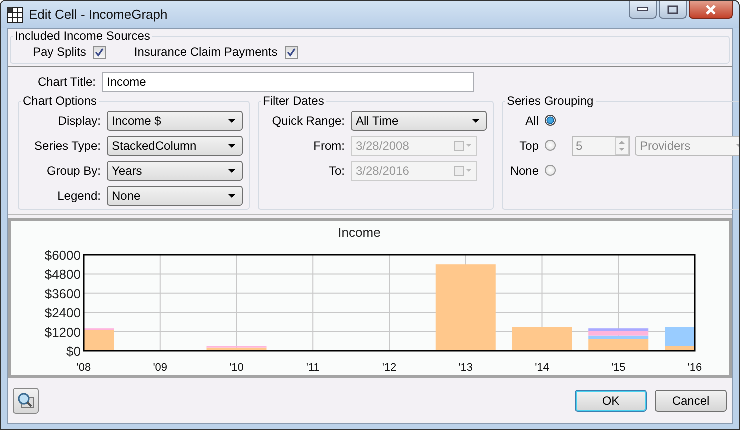 This screenshot has width=740, height=430. Describe the element at coordinates (288, 82) in the screenshot. I see `chart-title-field: Income` at that location.